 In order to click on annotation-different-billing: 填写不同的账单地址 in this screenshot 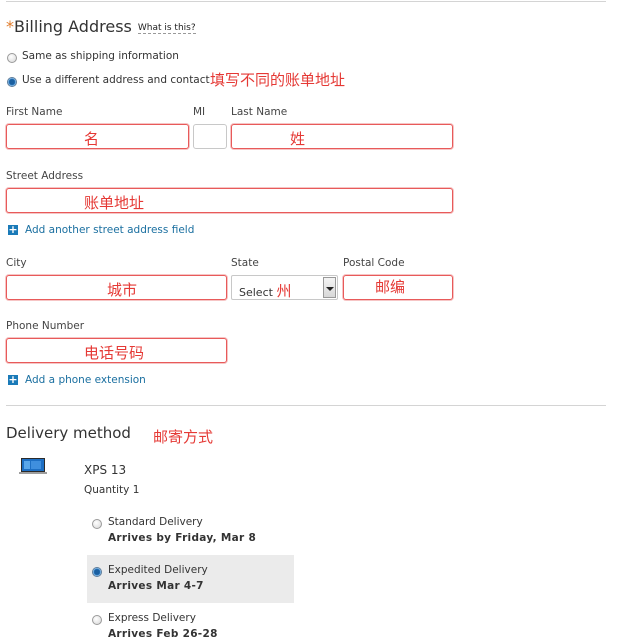, I will do `click(278, 80)`.